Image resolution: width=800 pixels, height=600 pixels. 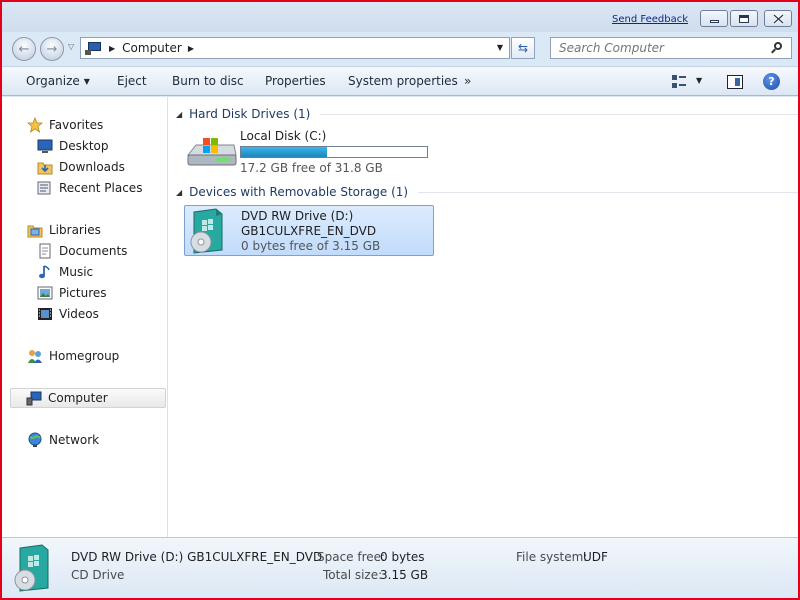 What do you see at coordinates (400, 17) in the screenshot?
I see `title-bar: Send Feedback` at bounding box center [400, 17].